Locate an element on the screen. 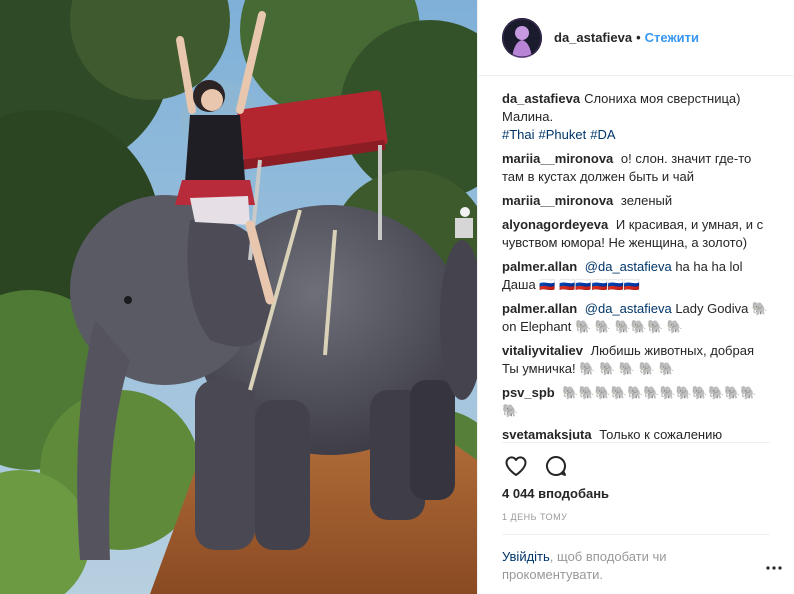 The width and height of the screenshot is (794, 594). hashtag-link: #Phuket is located at coordinates (563, 134).